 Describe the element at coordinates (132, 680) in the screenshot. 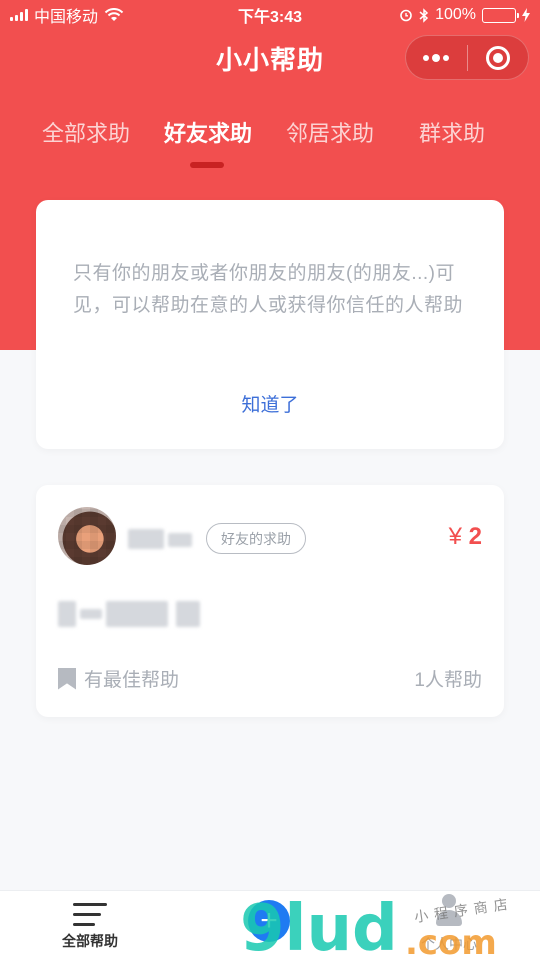

I see `best-help-label: 有最佳帮助` at that location.